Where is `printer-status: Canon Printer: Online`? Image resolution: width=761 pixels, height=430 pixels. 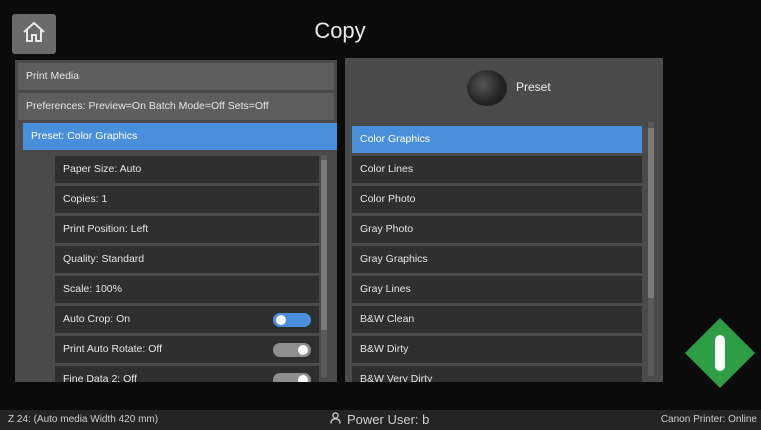
printer-status: Canon Printer: Online is located at coordinates (708, 419).